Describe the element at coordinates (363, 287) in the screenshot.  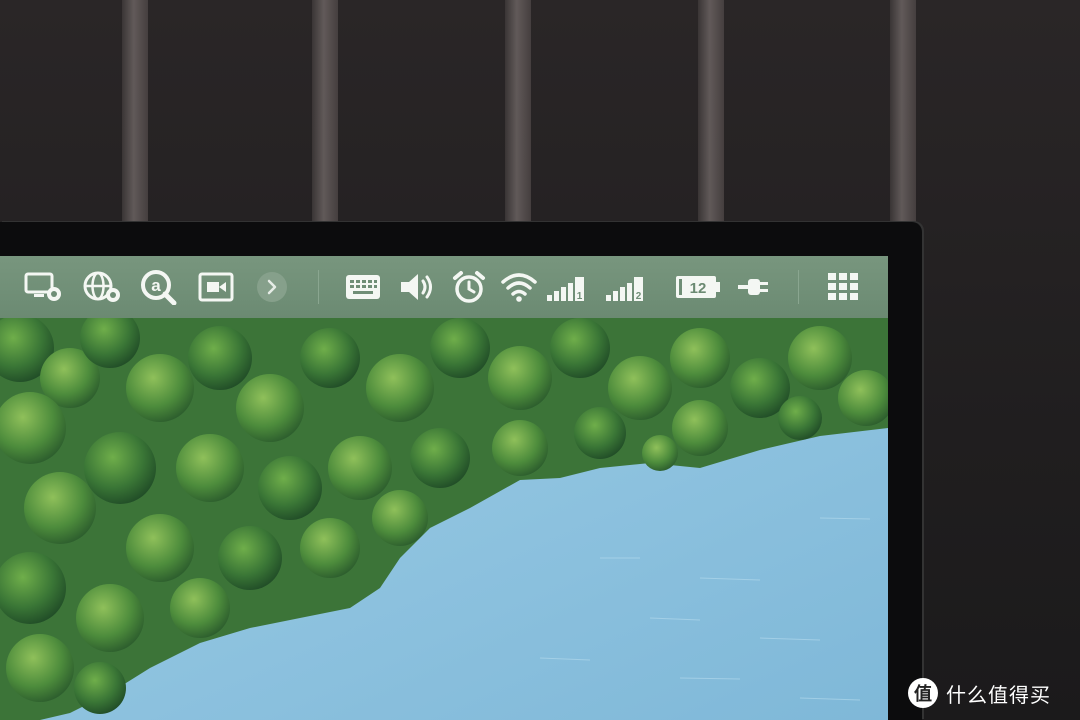
I see `keyboard-icon` at that location.